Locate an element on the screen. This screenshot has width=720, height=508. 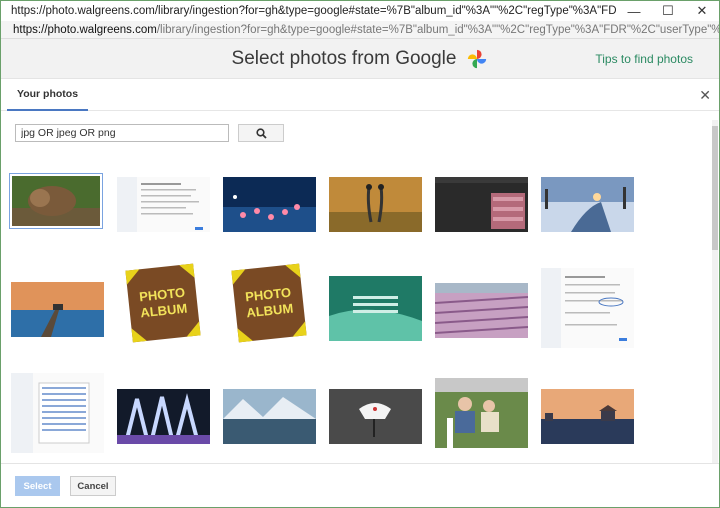
dialog-footer: Select Cancel is located at coordinates (360, 485).